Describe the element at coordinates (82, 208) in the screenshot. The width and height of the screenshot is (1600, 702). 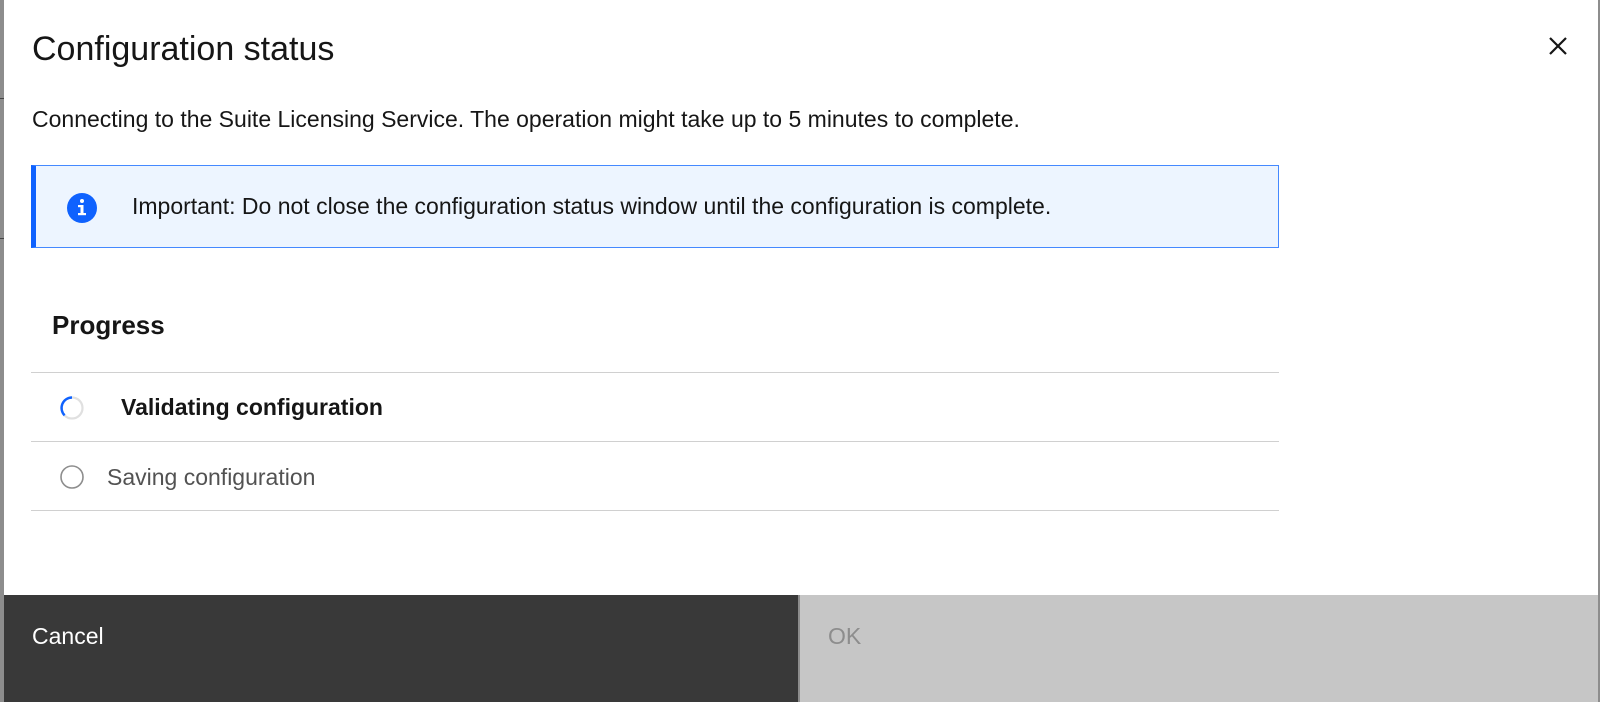
I see `info-icon` at that location.